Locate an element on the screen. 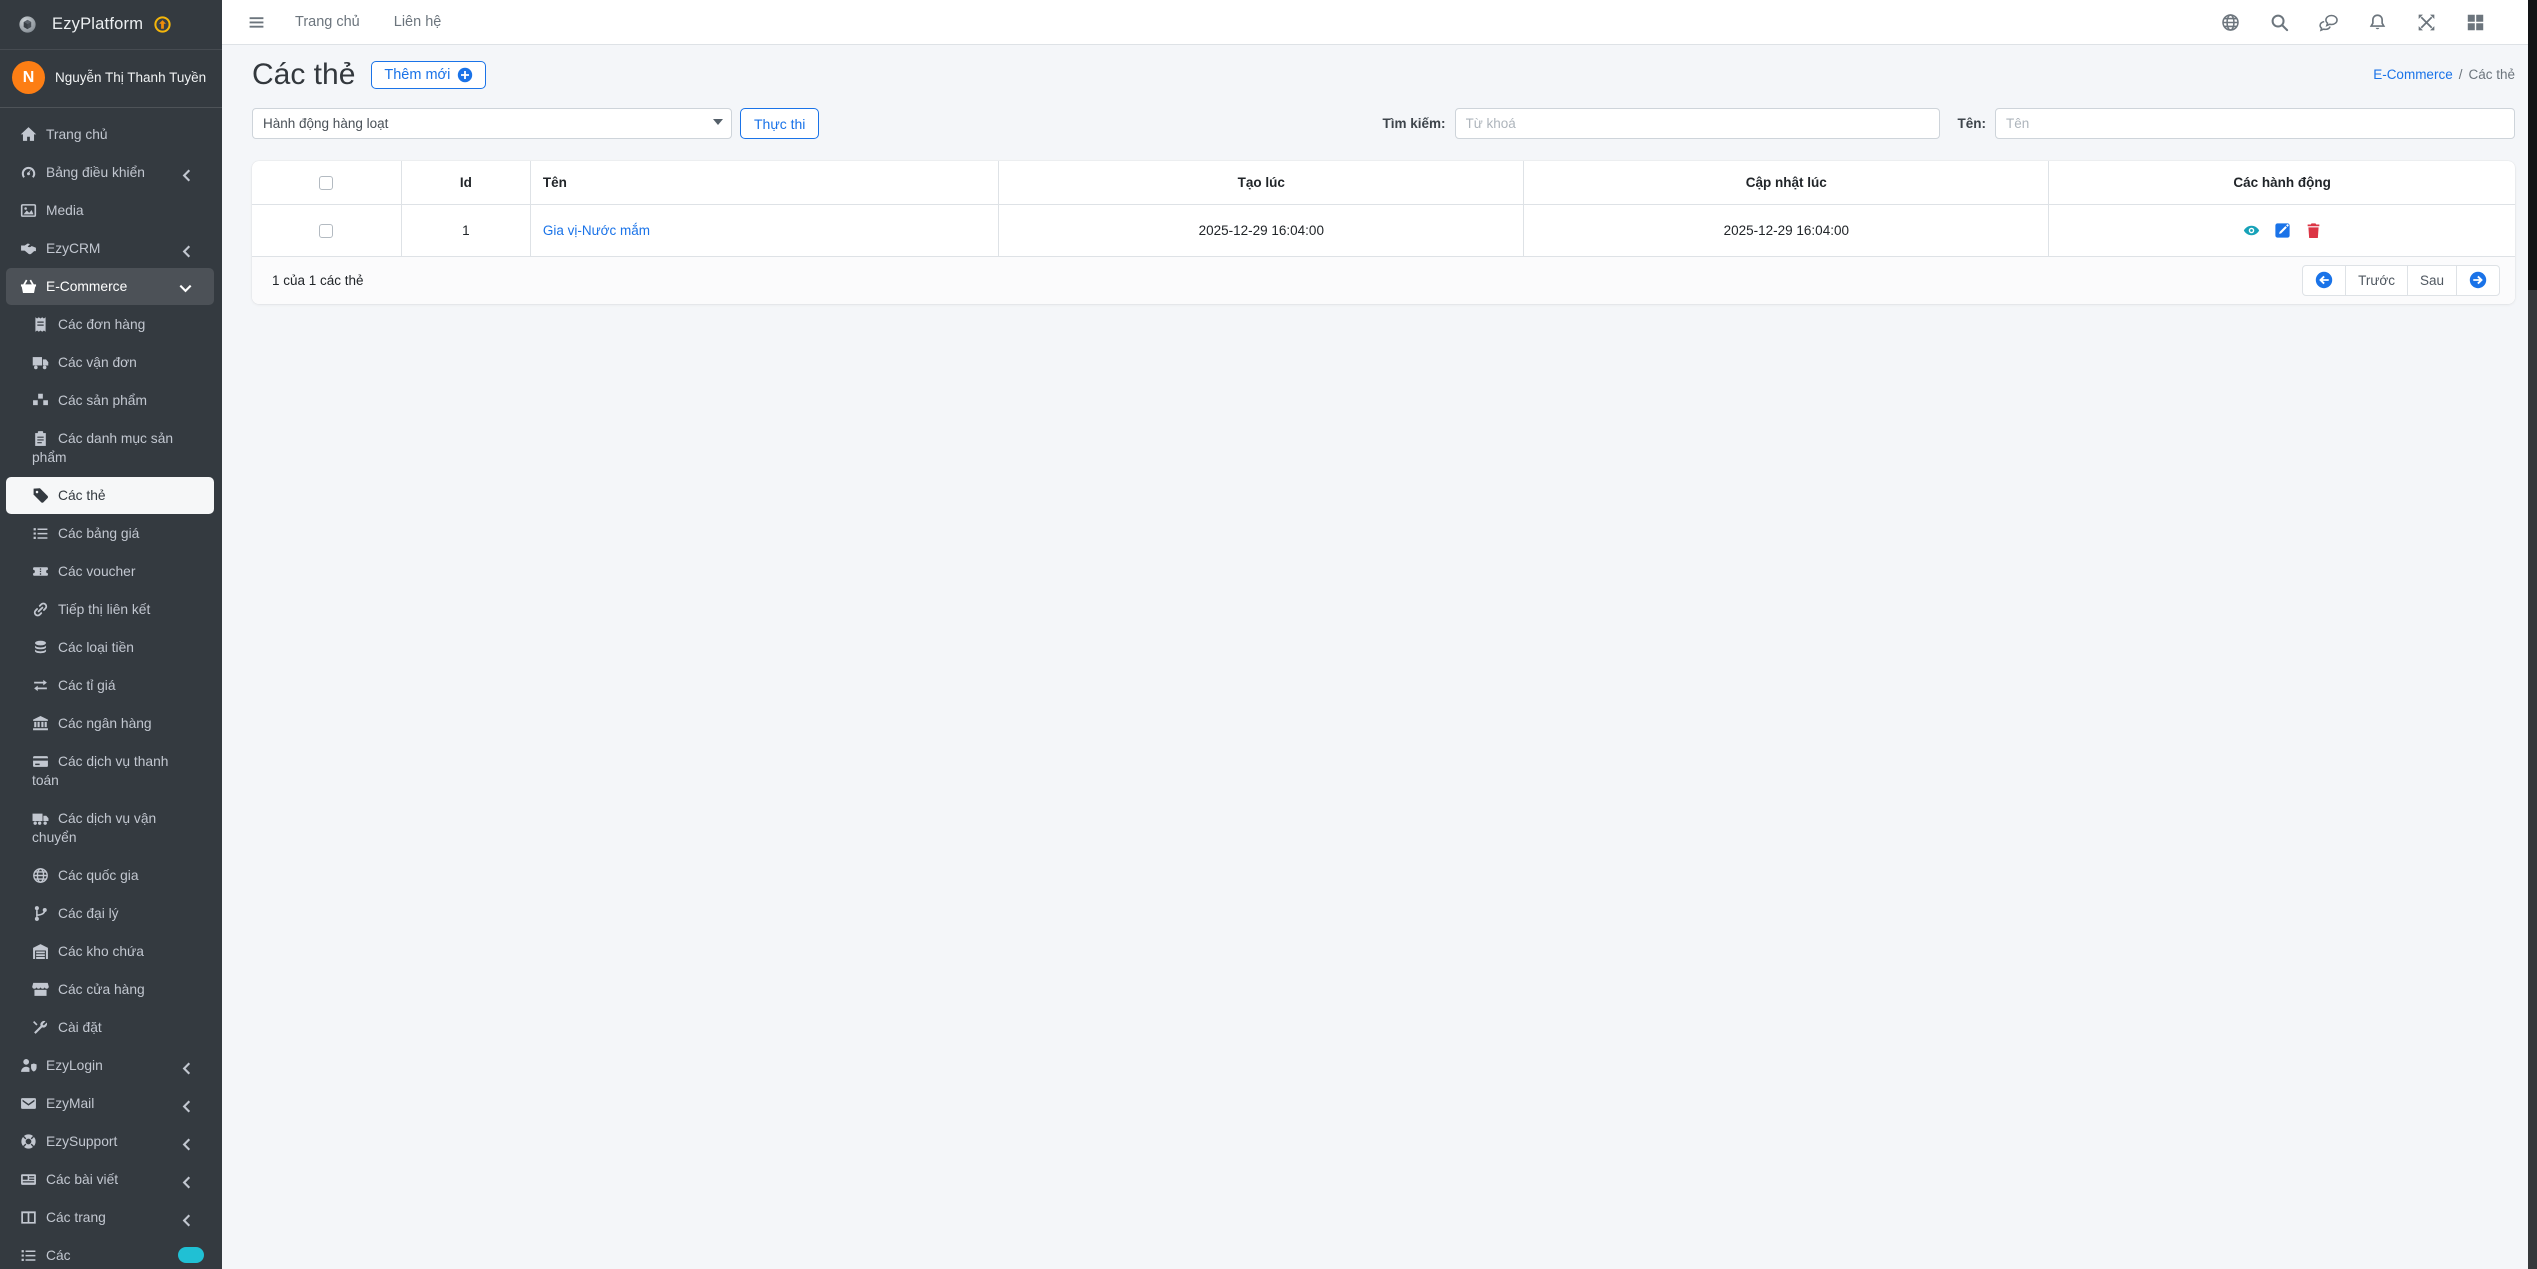 Image resolution: width=2537 pixels, height=1269 pixels. sidebar-item-các-quốc-gia: Các quốc gia is located at coordinates (110, 875).